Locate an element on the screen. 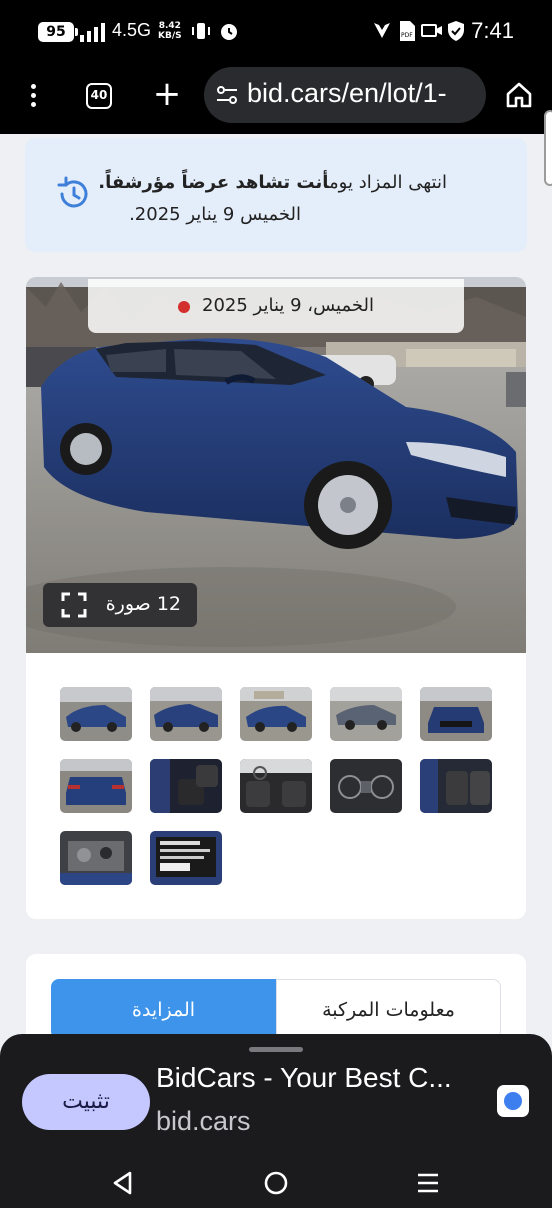  auction-date-badge: الخميس، 9 يناير 2025 is located at coordinates (276, 306).